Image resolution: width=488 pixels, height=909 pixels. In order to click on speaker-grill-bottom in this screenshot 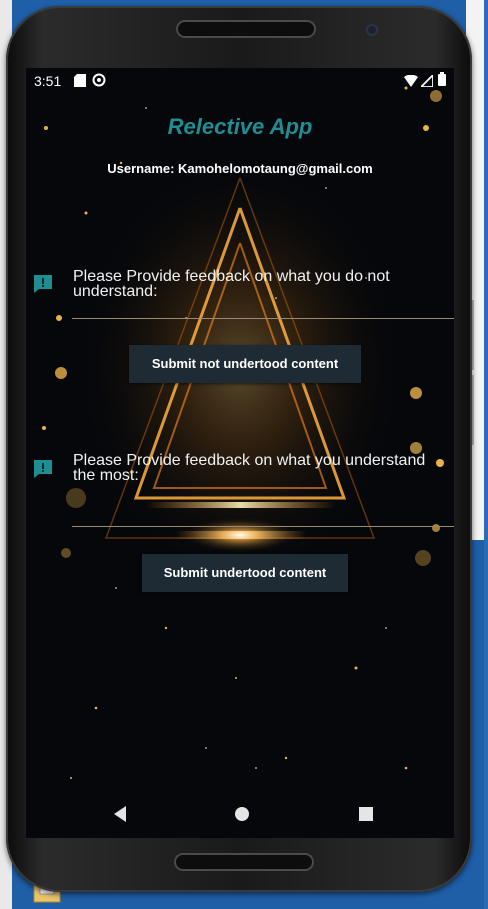, I will do `click(244, 862)`.